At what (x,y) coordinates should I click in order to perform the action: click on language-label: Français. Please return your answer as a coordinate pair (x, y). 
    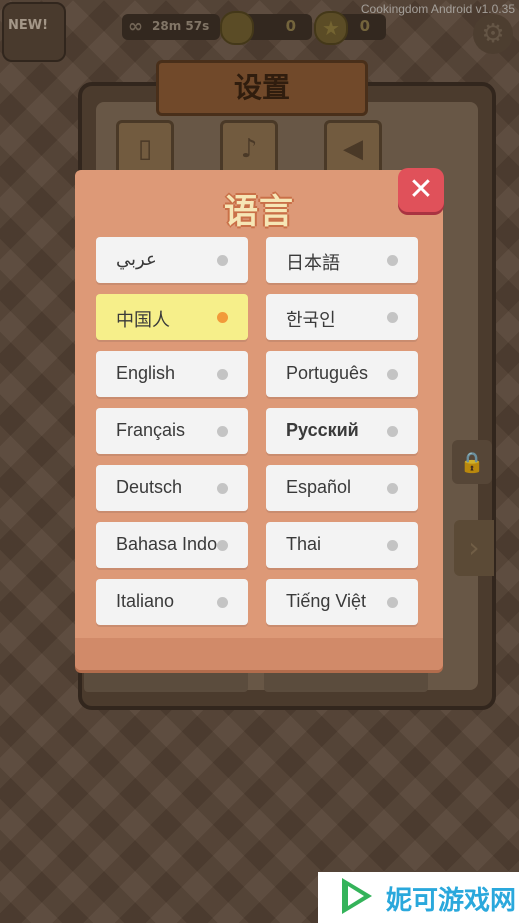
    Looking at the image, I should click on (151, 430).